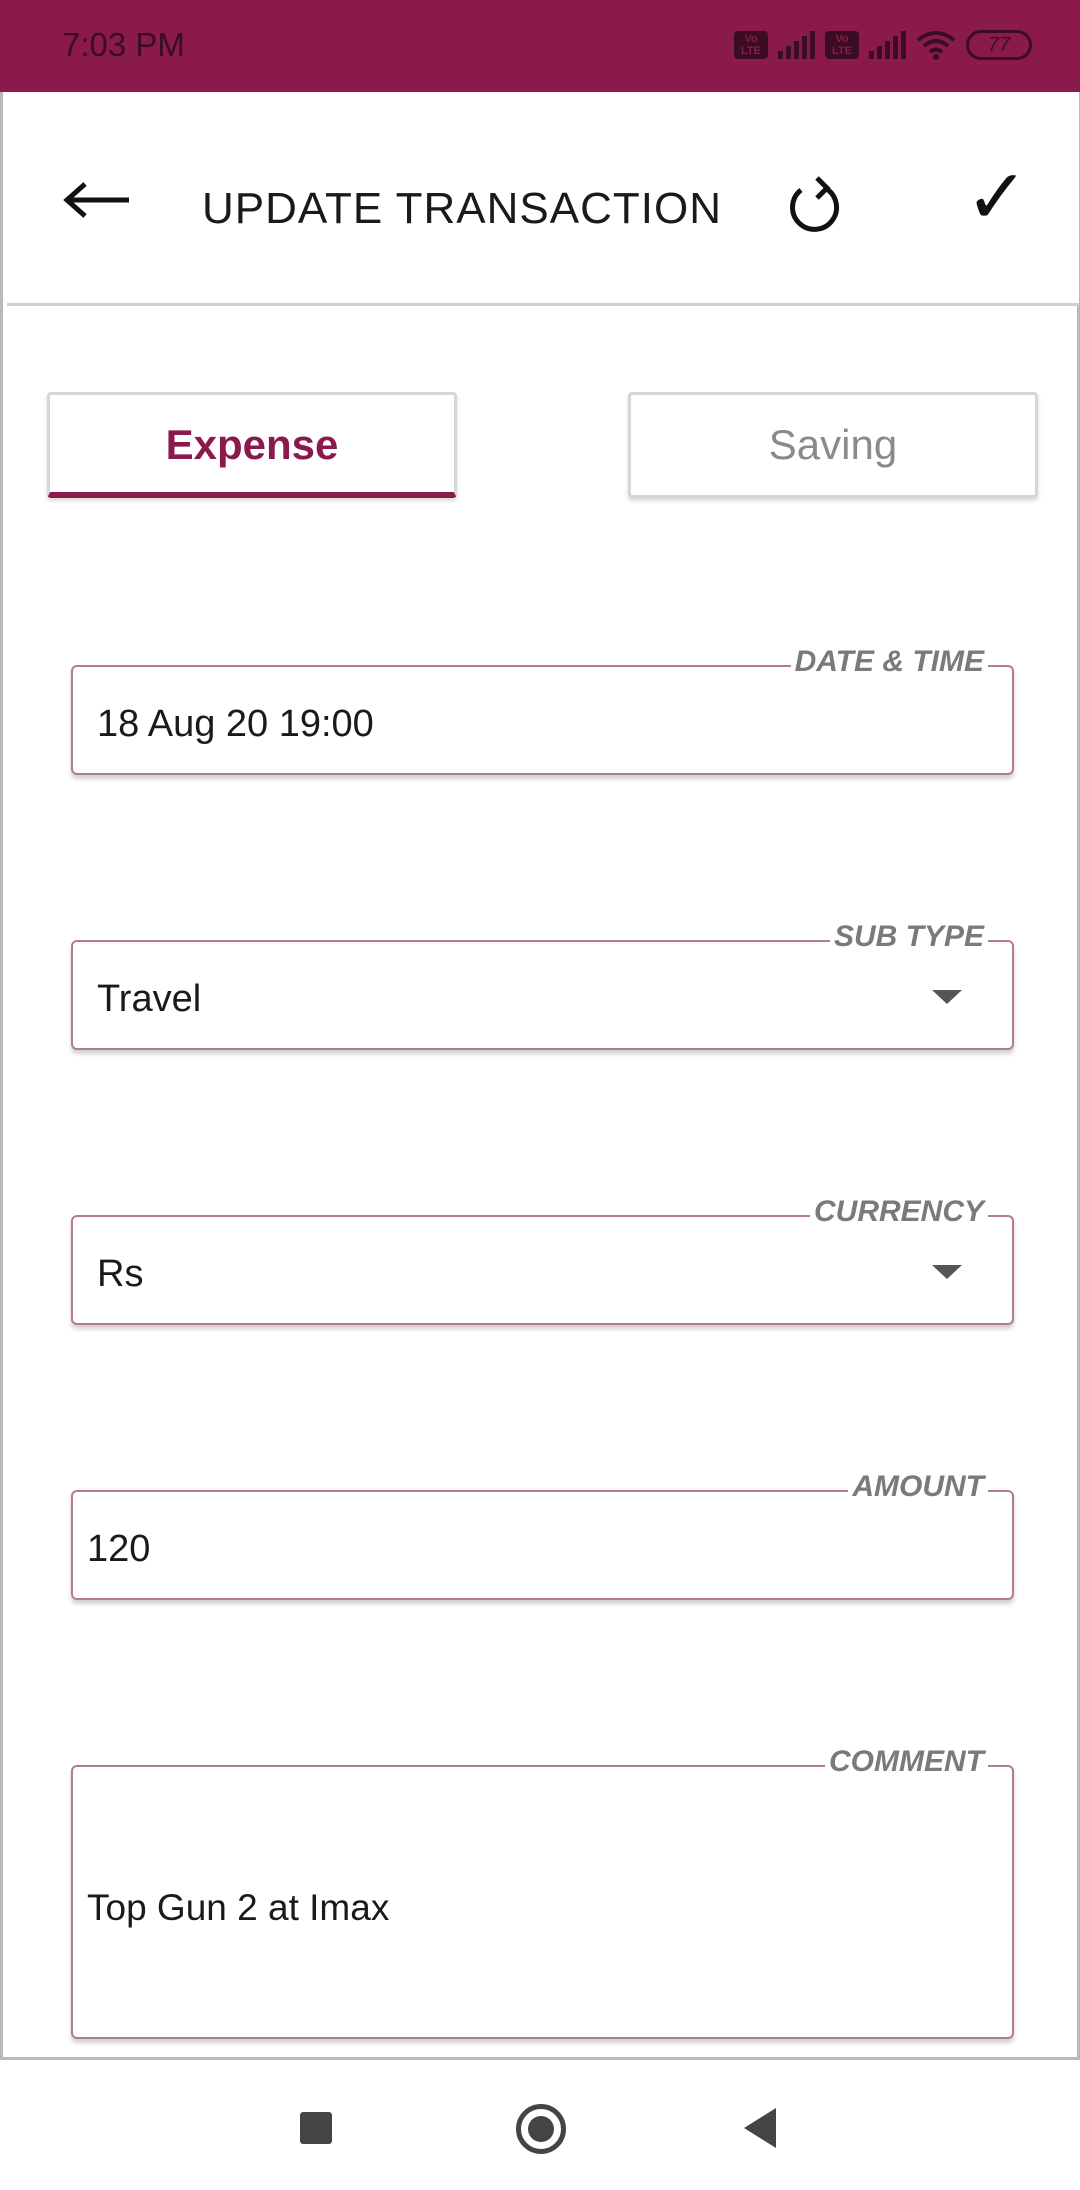 This screenshot has height=2190, width=1080. What do you see at coordinates (235, 724) in the screenshot?
I see `date-time-value: 18 Aug 20 19:00` at bounding box center [235, 724].